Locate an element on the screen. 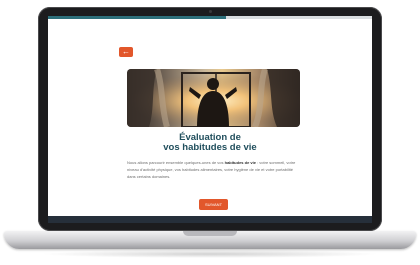 The image size is (420, 265). back-button: ← is located at coordinates (126, 52).